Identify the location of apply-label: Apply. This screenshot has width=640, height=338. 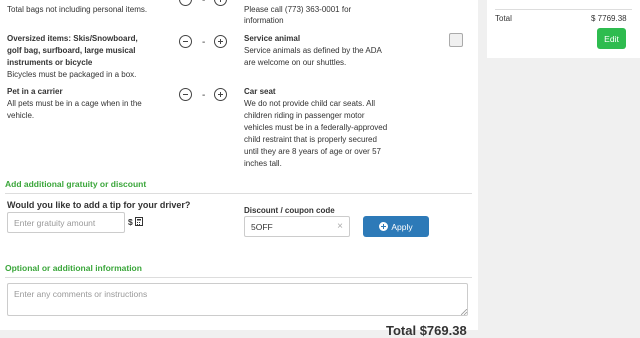
(402, 226).